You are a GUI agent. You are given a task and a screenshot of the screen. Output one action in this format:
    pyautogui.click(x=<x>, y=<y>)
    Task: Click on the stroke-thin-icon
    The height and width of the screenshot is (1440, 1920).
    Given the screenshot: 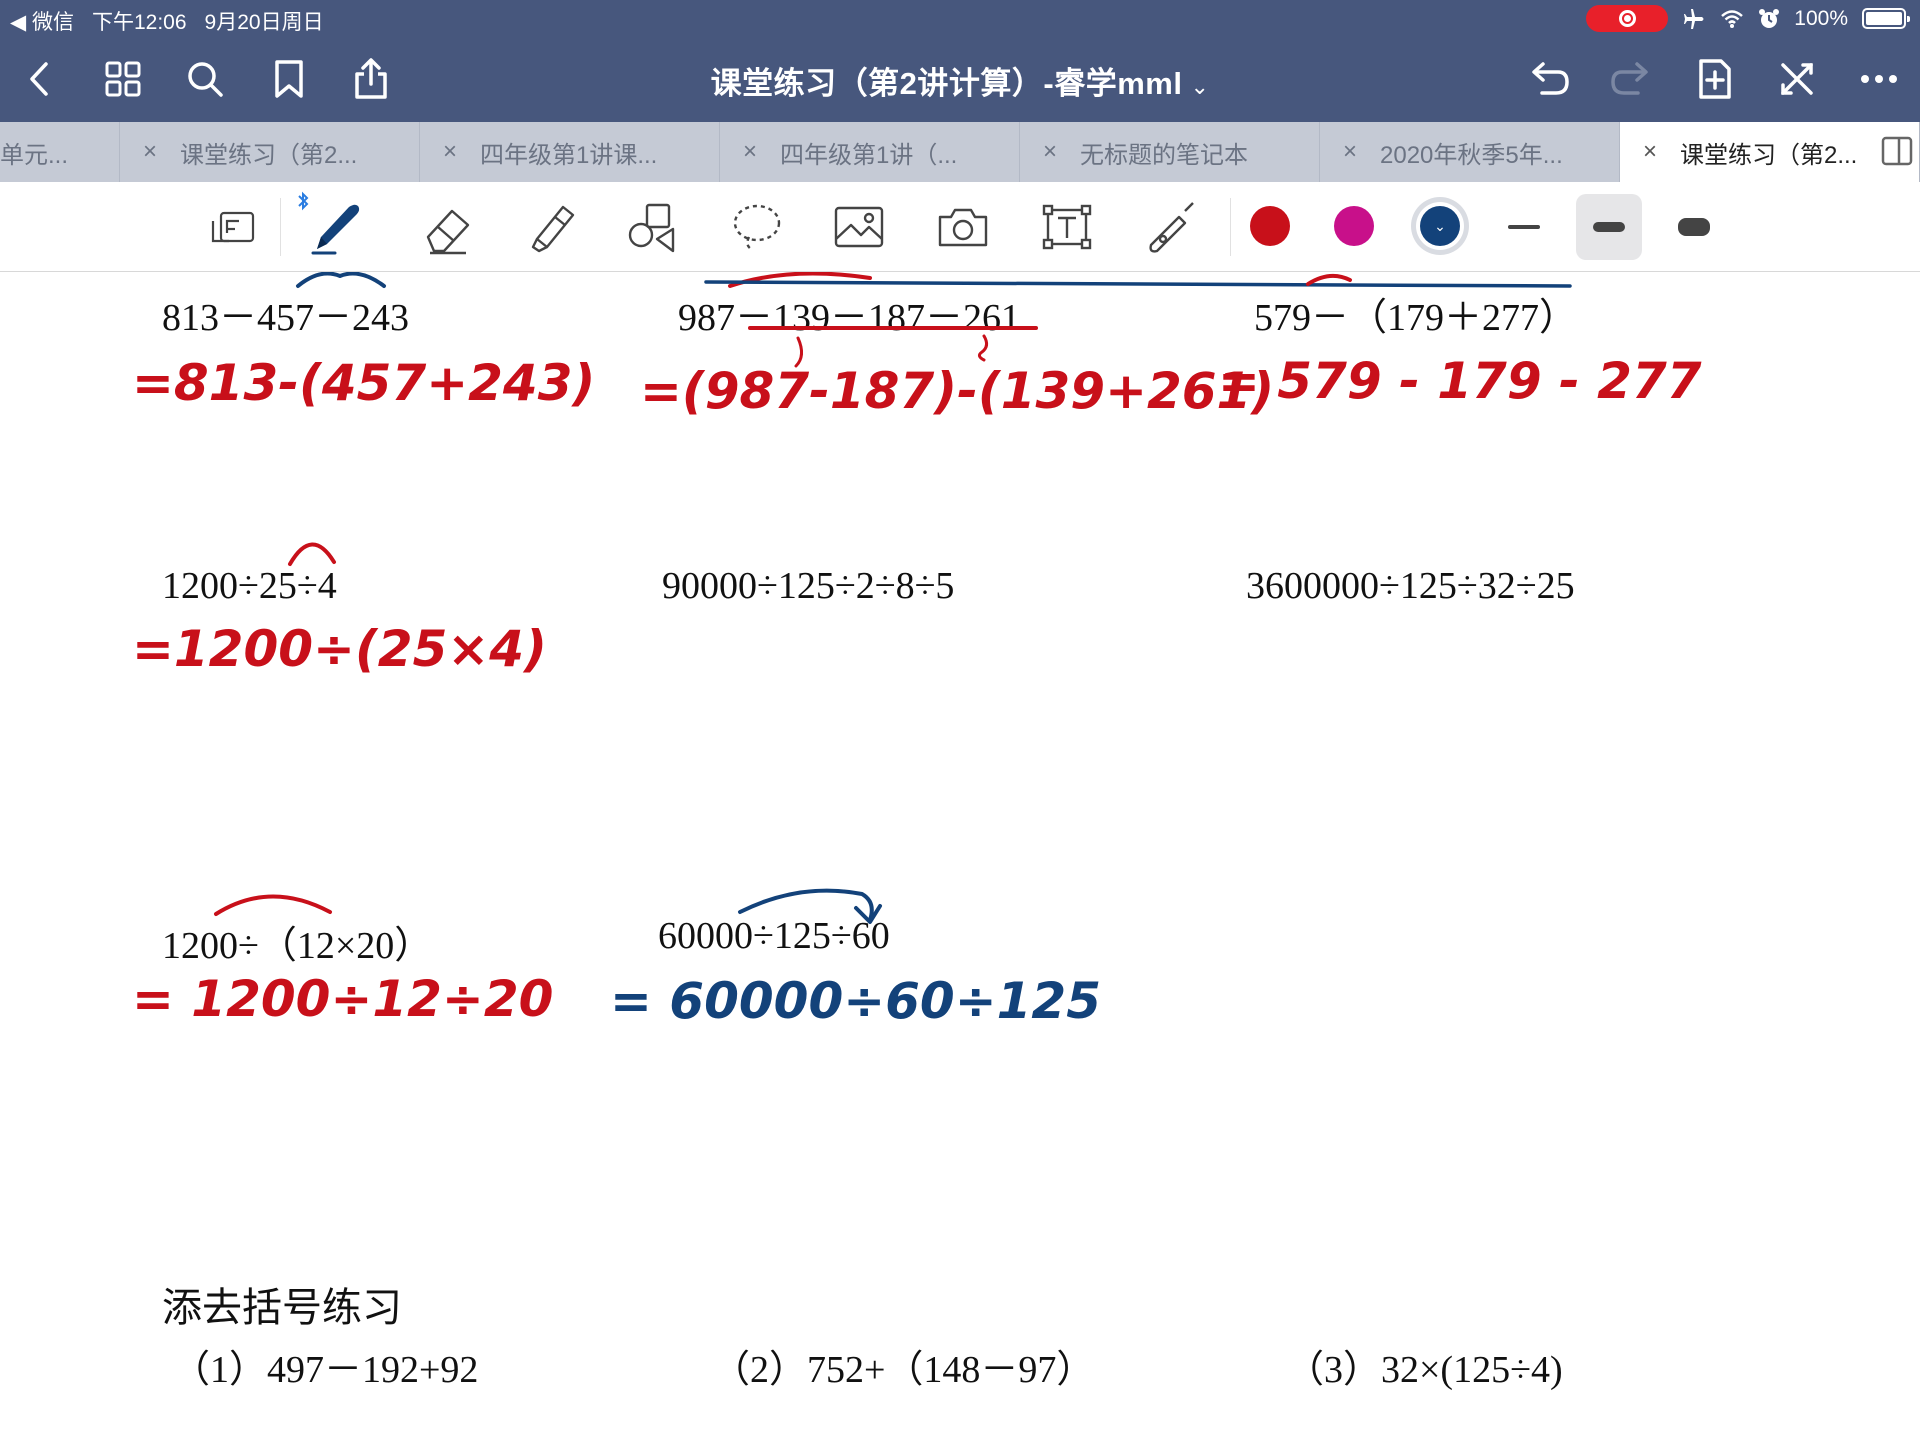 What is the action you would take?
    pyautogui.click(x=1524, y=227)
    